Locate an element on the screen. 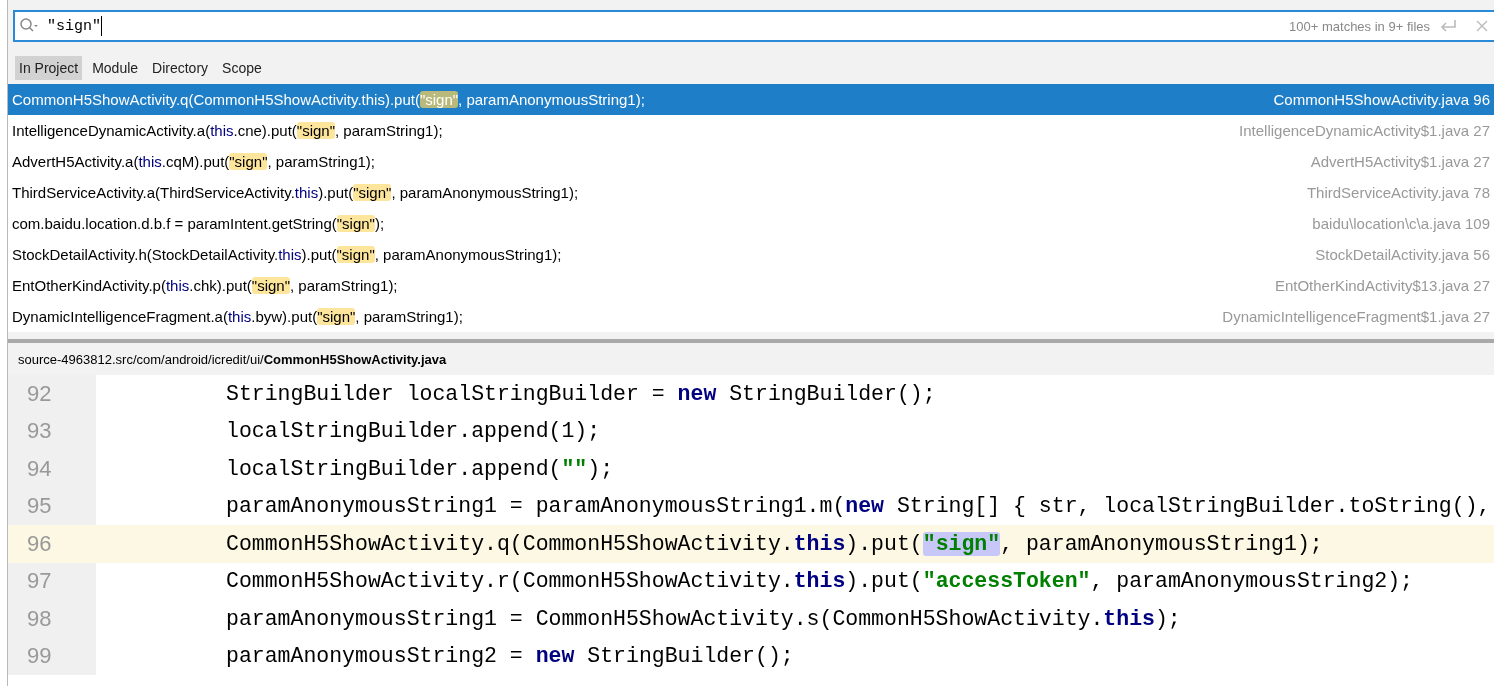  scope-tab: Module is located at coordinates (115, 68).